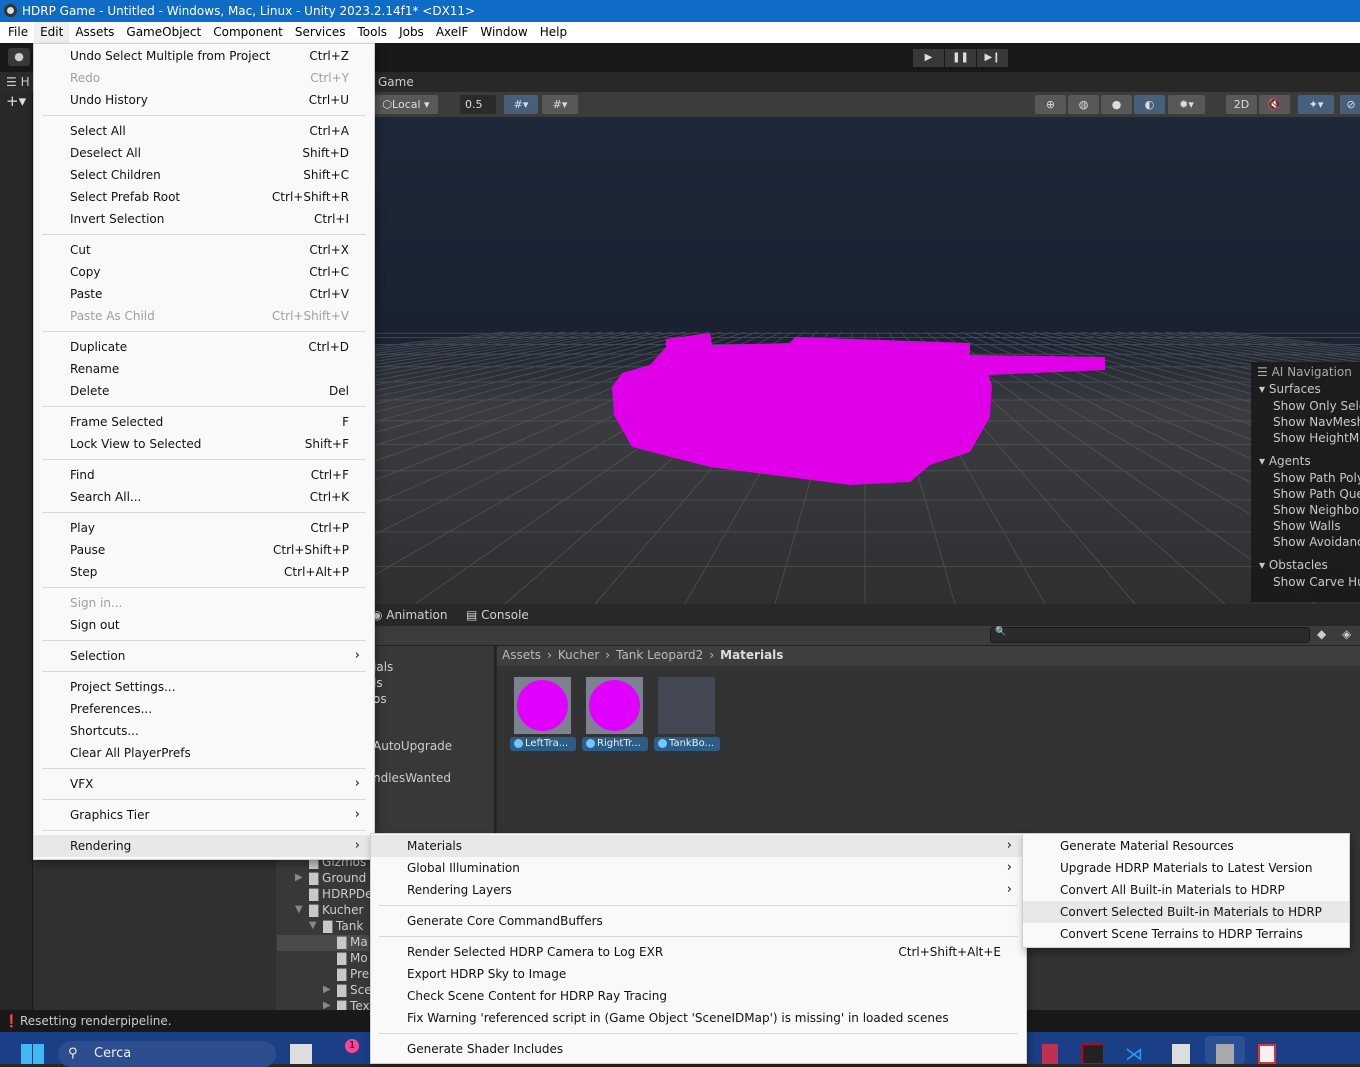  Describe the element at coordinates (560, 104) in the screenshot. I see `increment-snap-button: #▾` at that location.